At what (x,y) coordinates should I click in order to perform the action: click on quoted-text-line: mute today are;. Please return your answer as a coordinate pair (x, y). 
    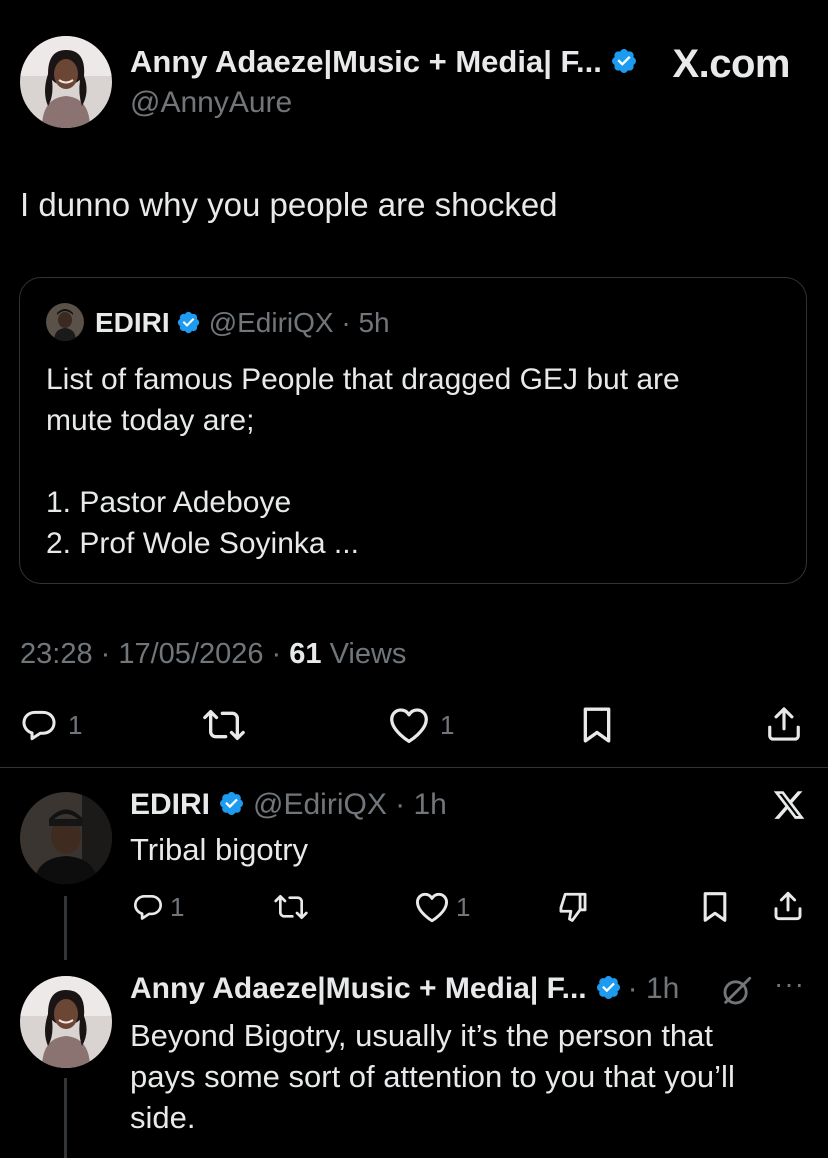
    Looking at the image, I should click on (150, 420).